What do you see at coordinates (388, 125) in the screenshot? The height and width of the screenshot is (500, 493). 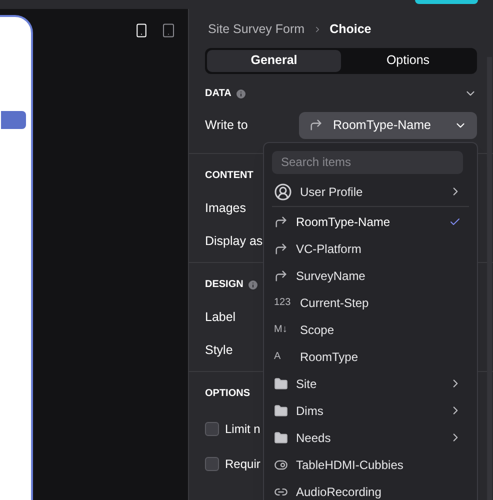 I see `write-to-select: RoomType-Name` at bounding box center [388, 125].